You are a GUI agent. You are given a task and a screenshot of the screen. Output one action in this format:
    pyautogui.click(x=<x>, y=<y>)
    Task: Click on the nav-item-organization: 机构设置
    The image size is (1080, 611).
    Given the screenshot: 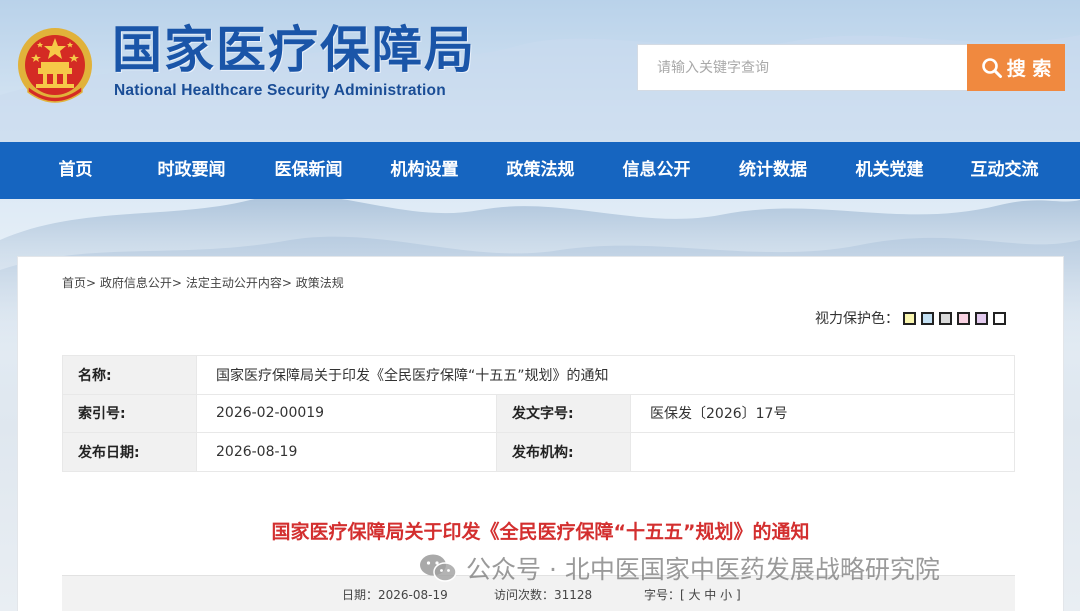 What is the action you would take?
    pyautogui.click(x=424, y=170)
    